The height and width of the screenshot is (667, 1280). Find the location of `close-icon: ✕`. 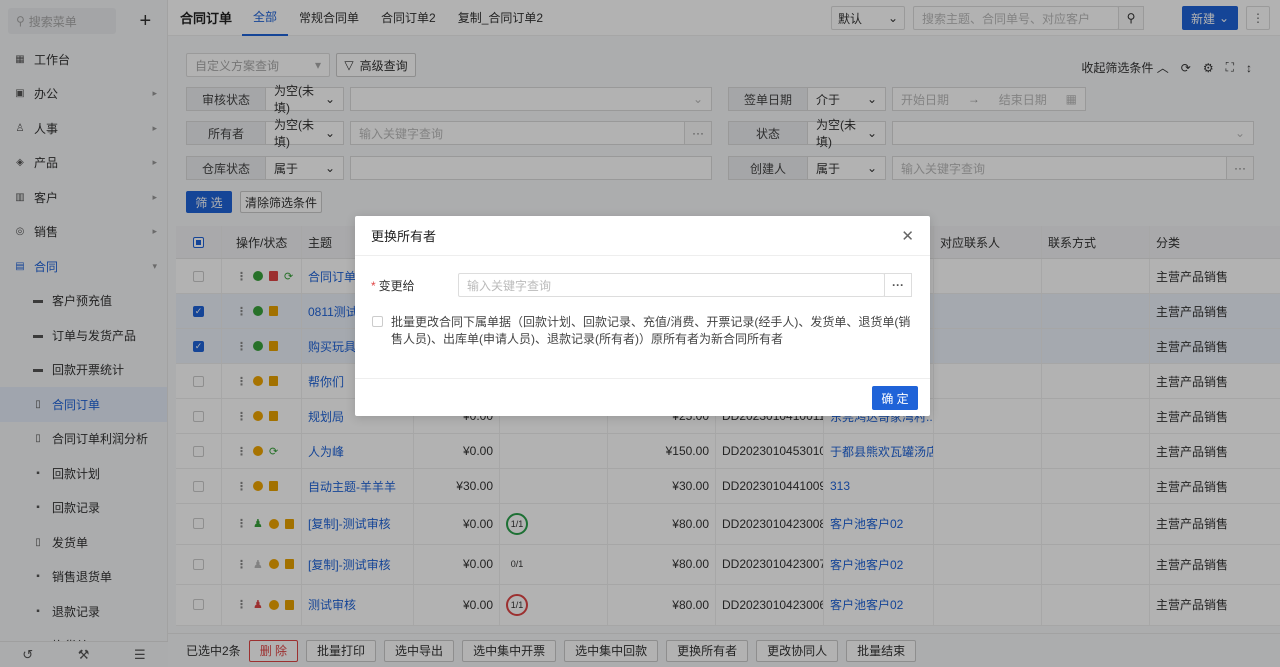

close-icon: ✕ is located at coordinates (907, 236).